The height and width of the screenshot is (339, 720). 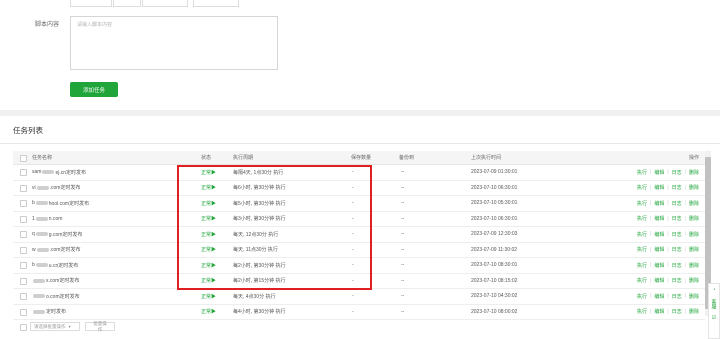 What do you see at coordinates (23, 158) in the screenshot?
I see `select-all-checkbox` at bounding box center [23, 158].